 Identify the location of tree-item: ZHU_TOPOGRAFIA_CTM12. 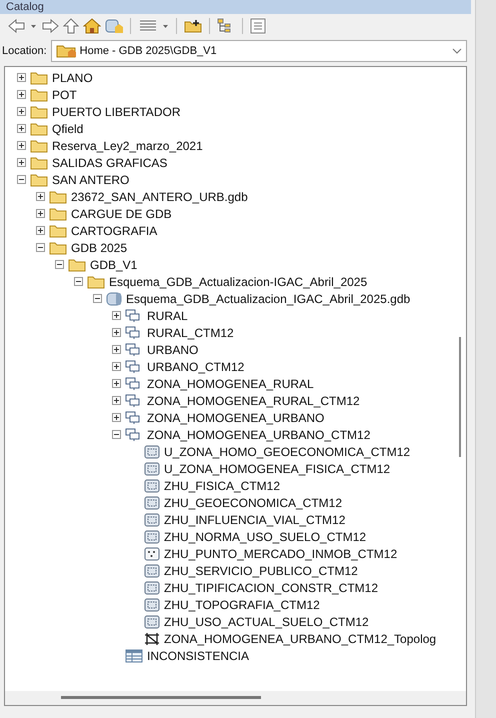
(242, 605).